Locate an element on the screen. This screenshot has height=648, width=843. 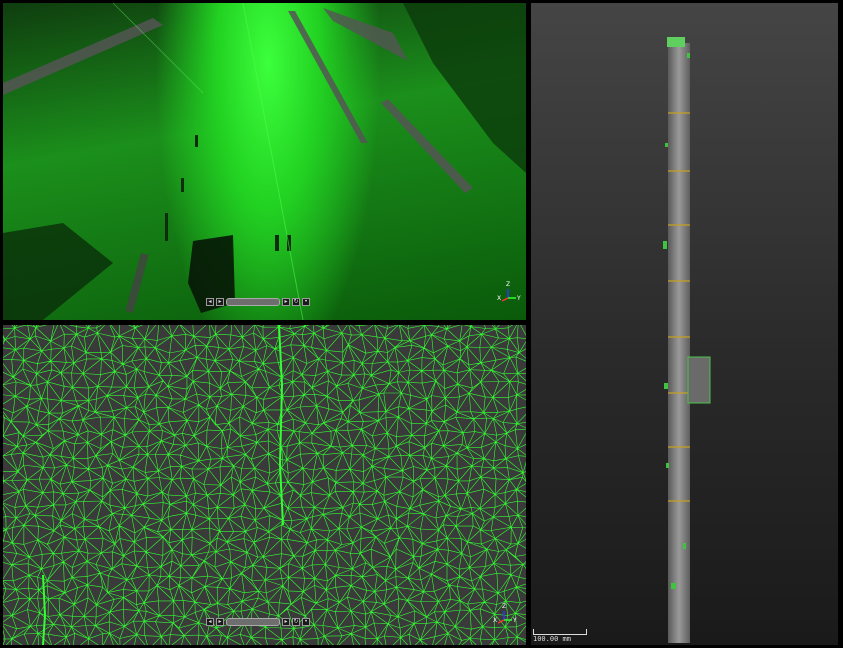
pole-attachment is located at coordinates (699, 380).